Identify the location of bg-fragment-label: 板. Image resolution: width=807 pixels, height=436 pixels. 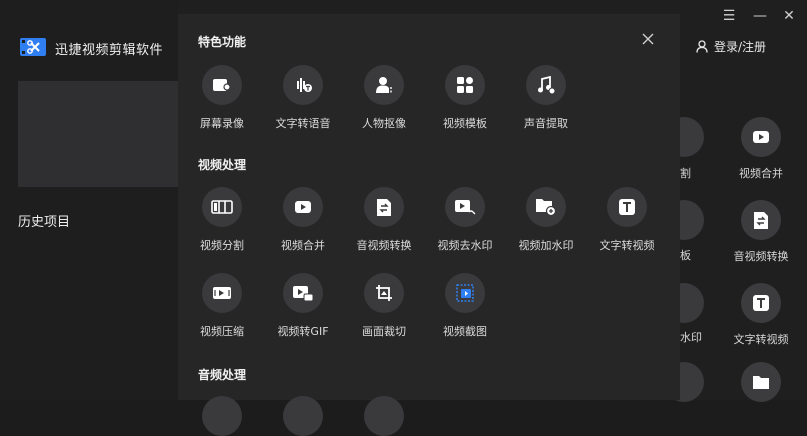
(685, 255).